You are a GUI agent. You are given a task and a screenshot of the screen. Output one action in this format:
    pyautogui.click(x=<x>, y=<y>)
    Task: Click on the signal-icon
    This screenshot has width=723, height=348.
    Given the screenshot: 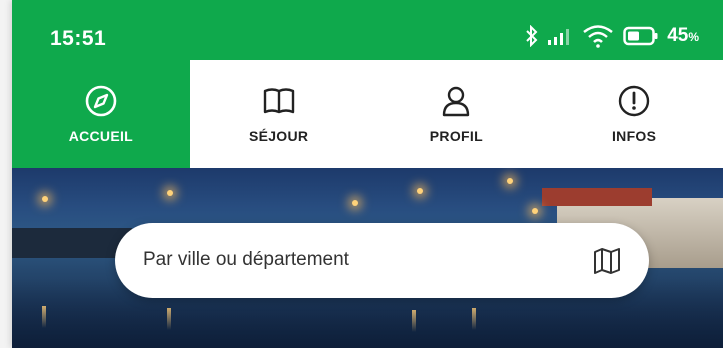 What is the action you would take?
    pyautogui.click(x=559, y=37)
    